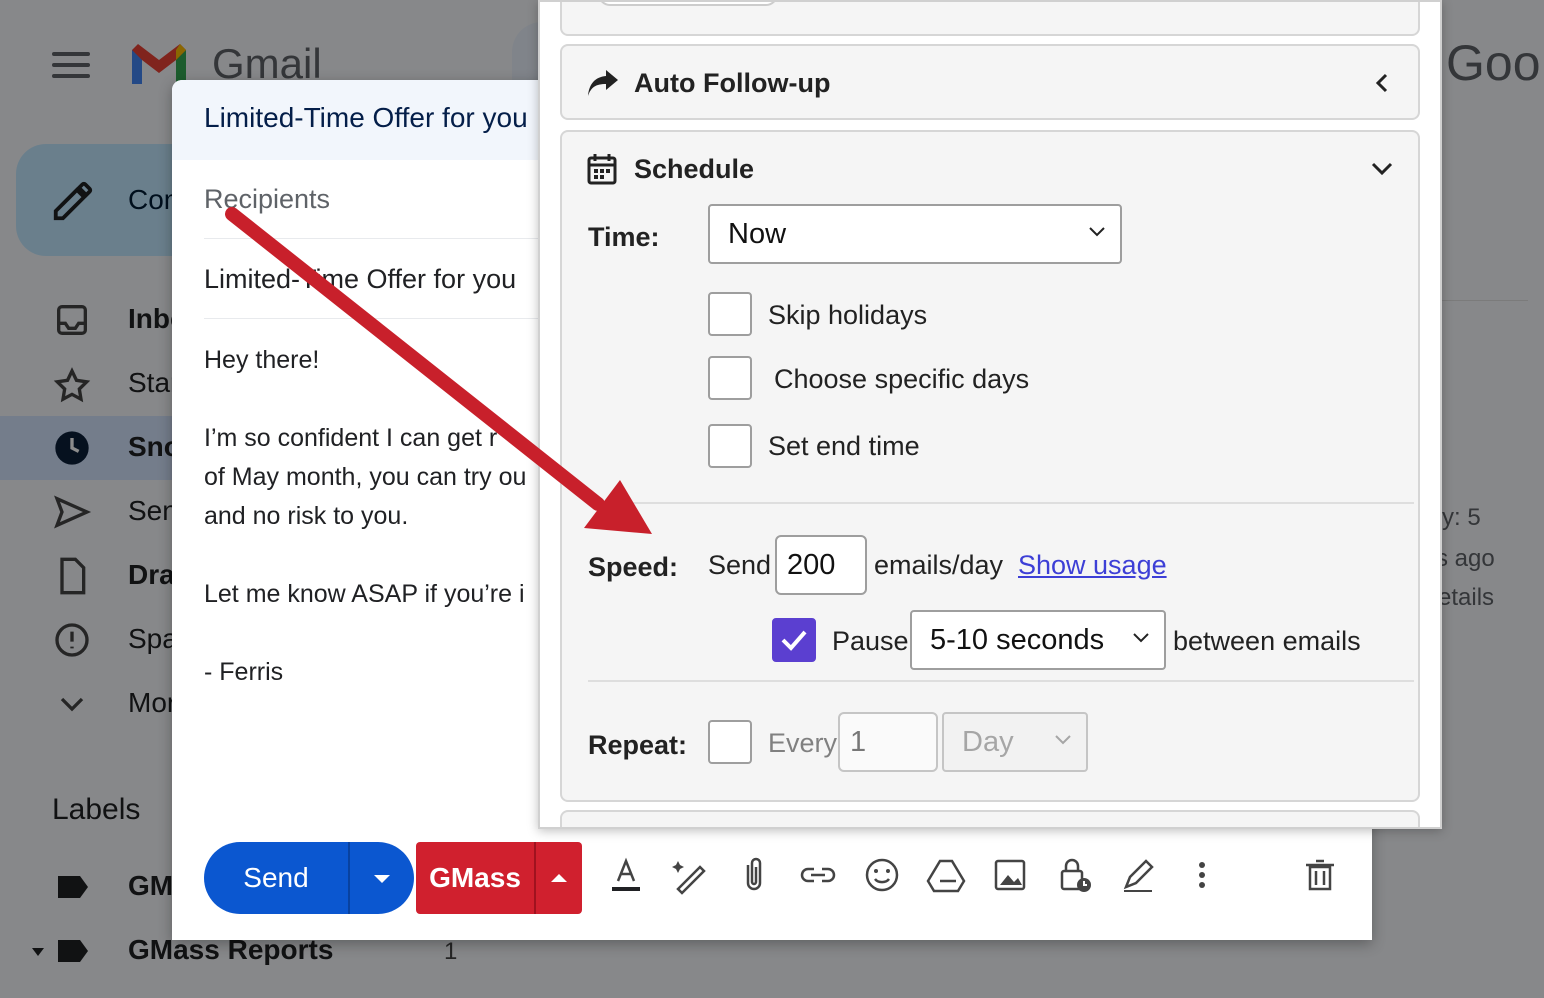  What do you see at coordinates (990, 82) in the screenshot?
I see `auto-followup-section: Auto Follow-up` at bounding box center [990, 82].